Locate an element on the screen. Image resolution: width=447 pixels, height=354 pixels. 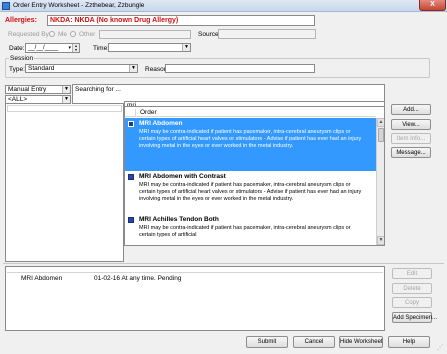
help-button: Help is located at coordinates (409, 342).